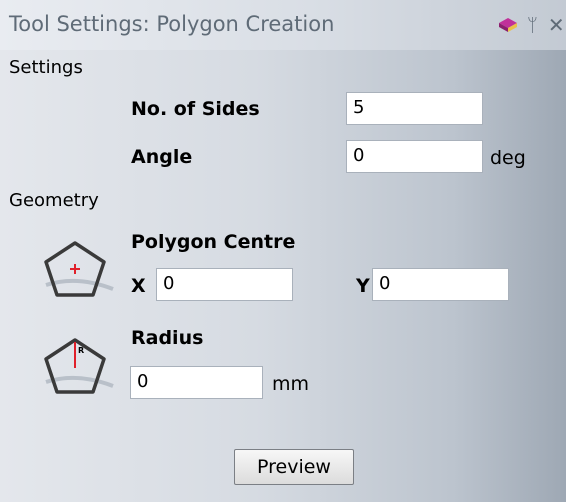 This screenshot has width=566, height=502. I want to click on polygon-centre-icon, so click(79, 269).